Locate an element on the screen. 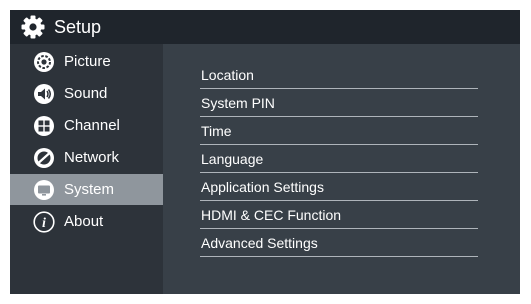 Image resolution: width=531 pixels, height=304 pixels. speaker-icon is located at coordinates (44, 93).